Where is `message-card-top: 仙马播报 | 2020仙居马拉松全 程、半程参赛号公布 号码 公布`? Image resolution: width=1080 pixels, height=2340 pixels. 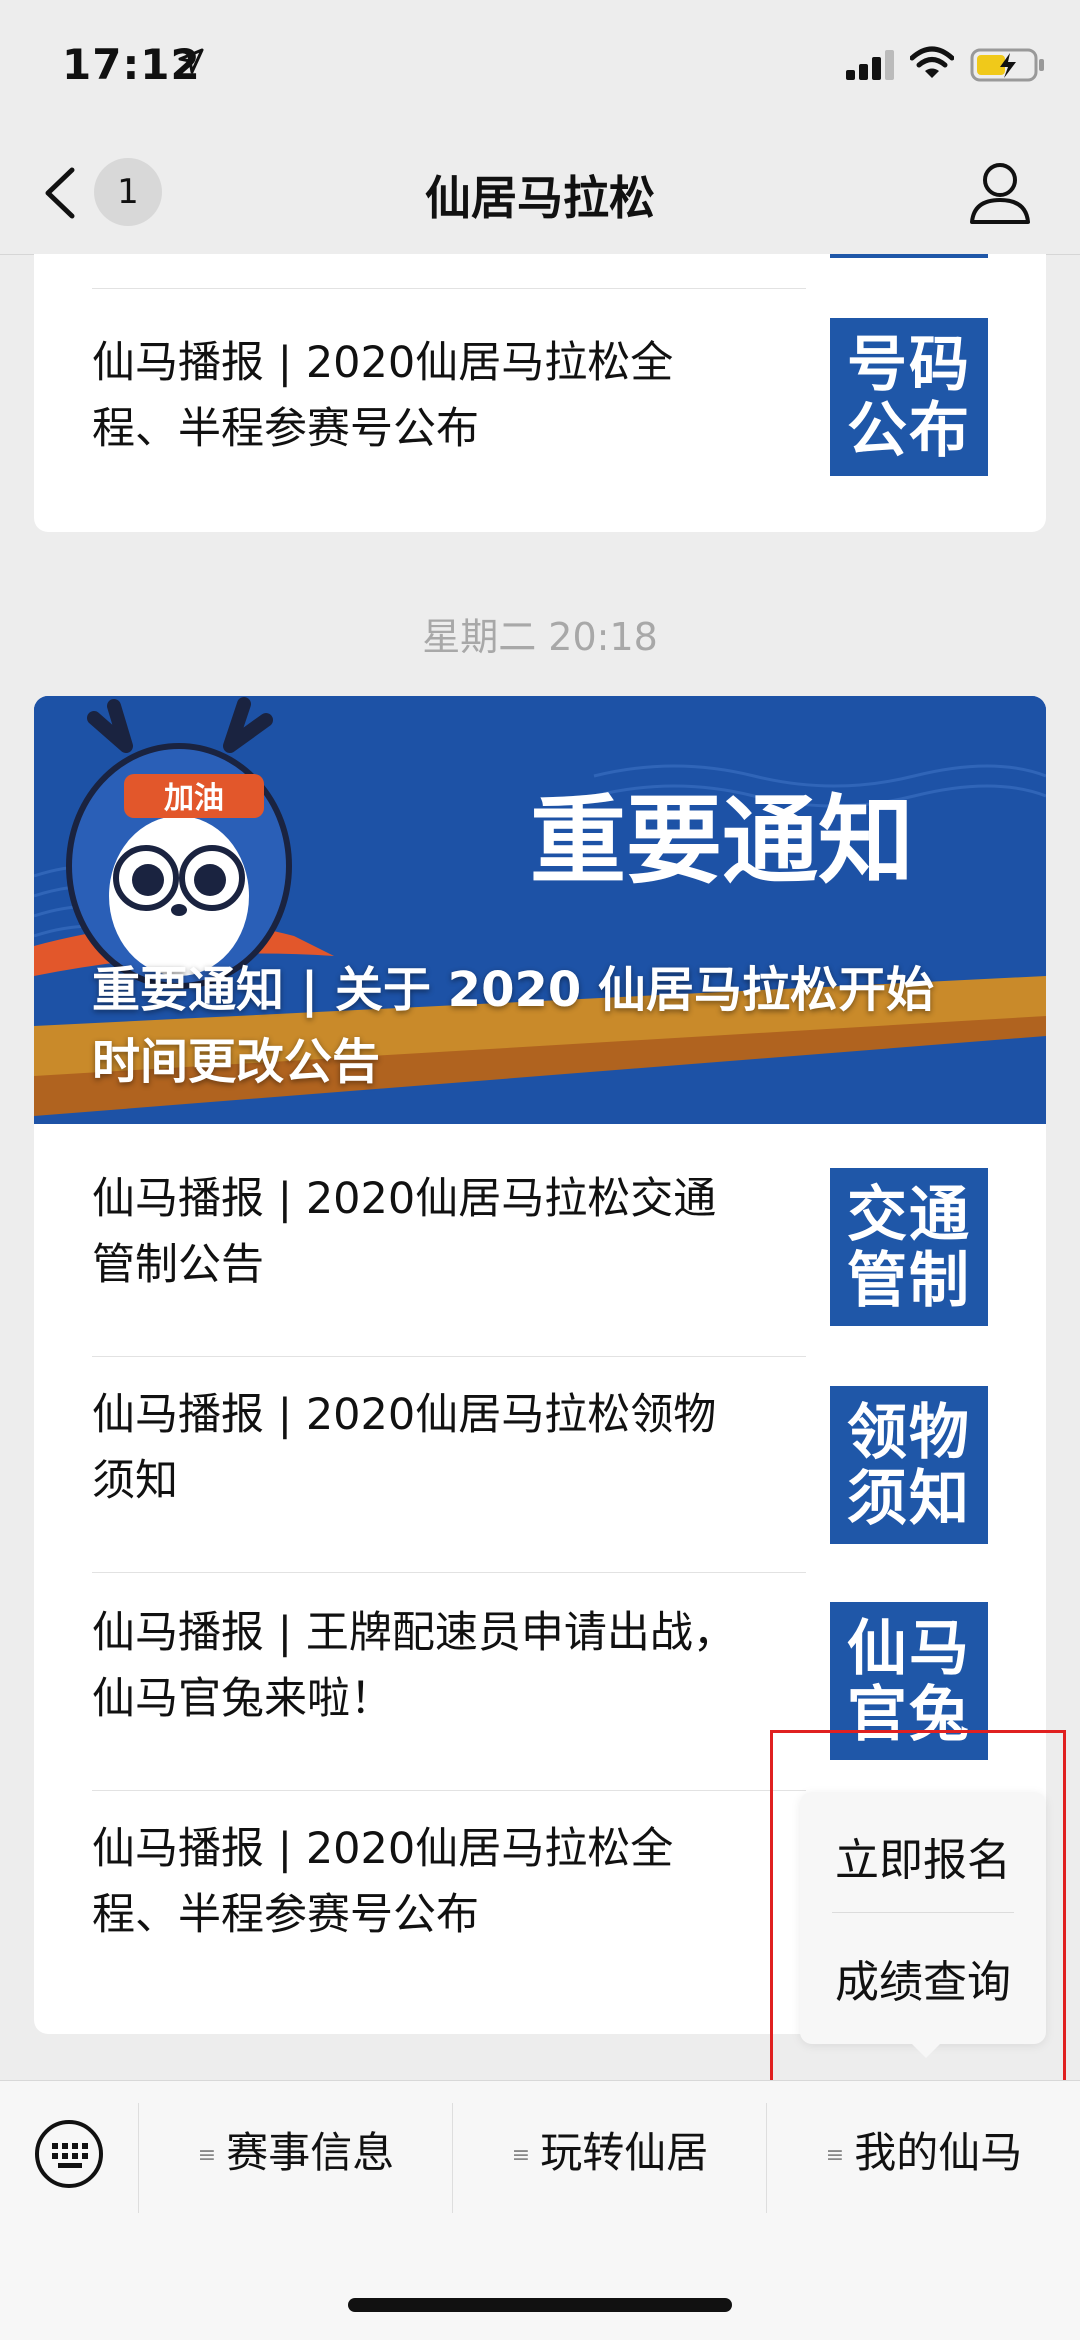
message-card-top: 仙马播报 | 2020仙居马拉松全 程、半程参赛号公布 号码 公布 is located at coordinates (540, 393).